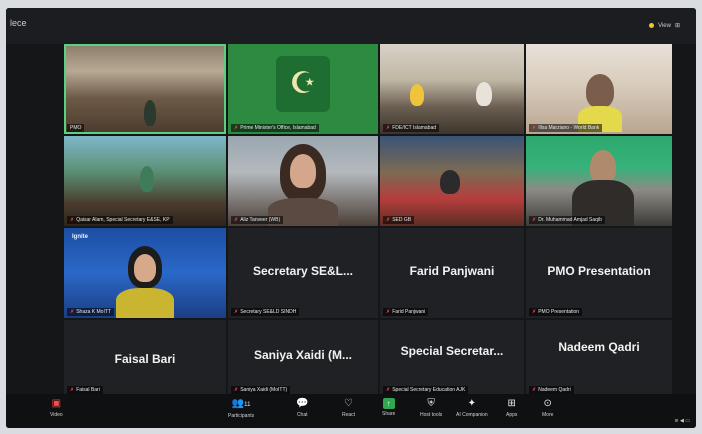 The image size is (702, 434). What do you see at coordinates (472, 415) in the screenshot?
I see `ai-companion-label: AI Companion` at bounding box center [472, 415].